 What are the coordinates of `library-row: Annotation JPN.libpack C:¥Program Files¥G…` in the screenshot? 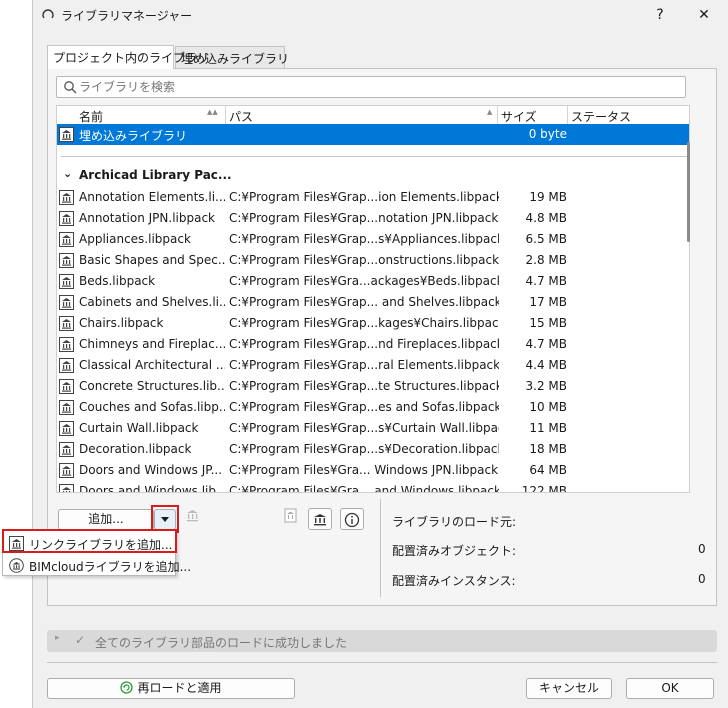 It's located at (373, 218).